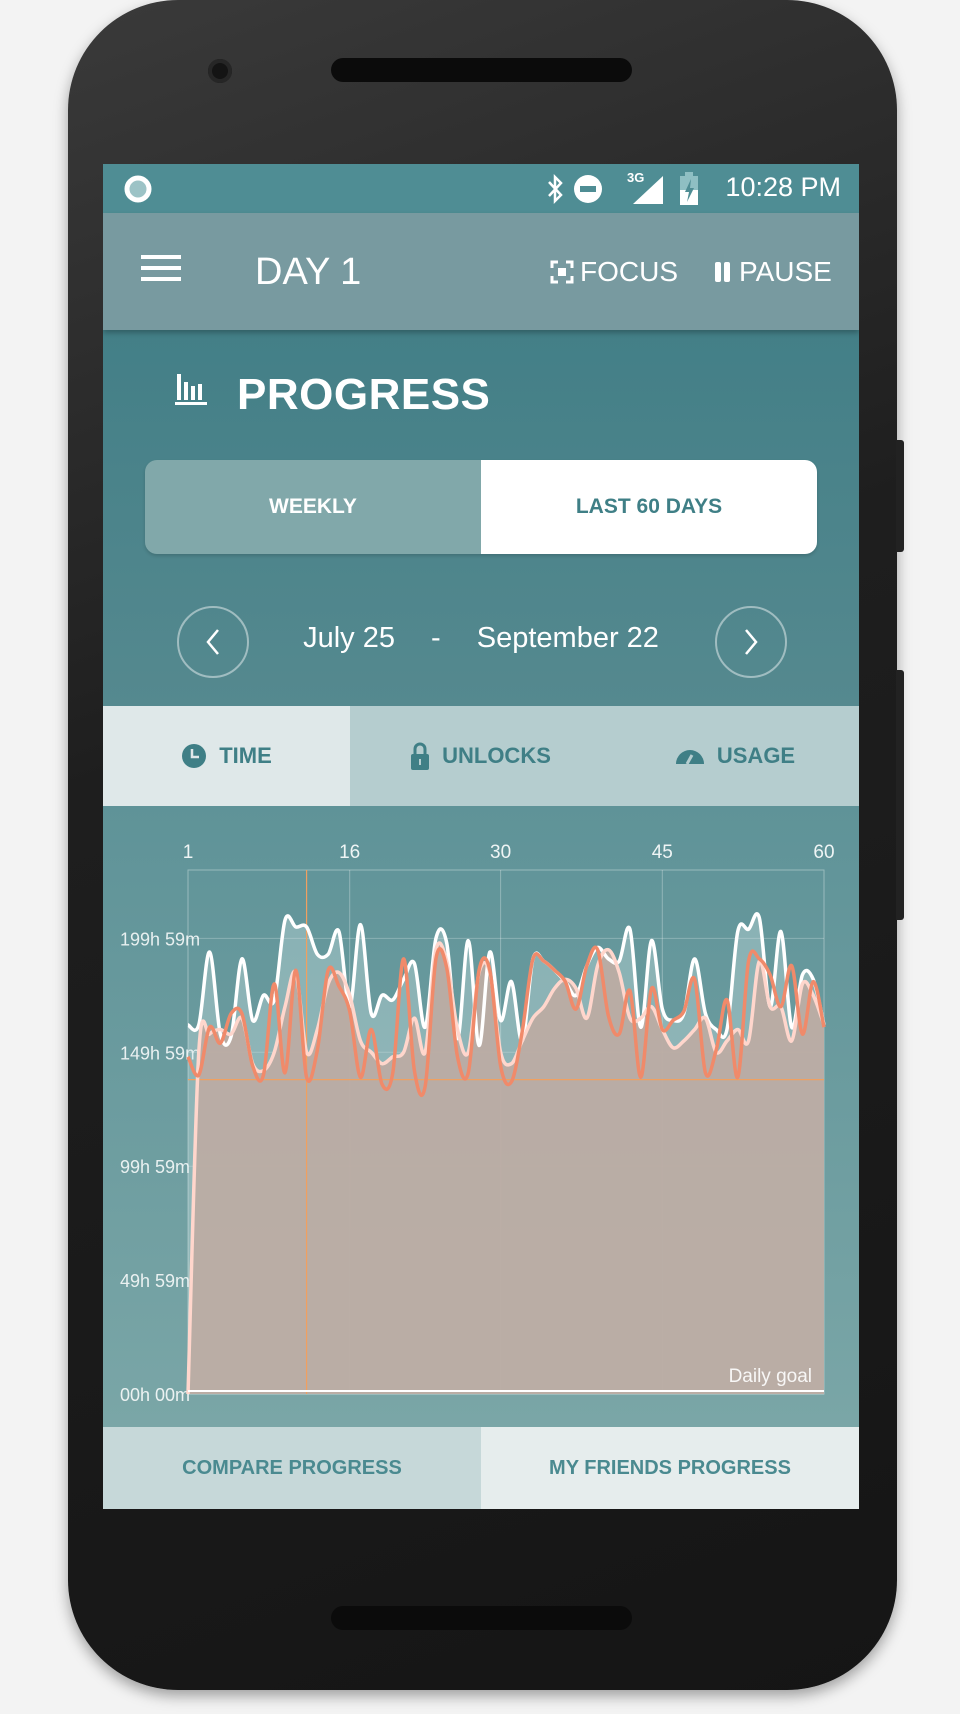 This screenshot has height=1714, width=960. What do you see at coordinates (567, 638) in the screenshot?
I see `date-end: September 22` at bounding box center [567, 638].